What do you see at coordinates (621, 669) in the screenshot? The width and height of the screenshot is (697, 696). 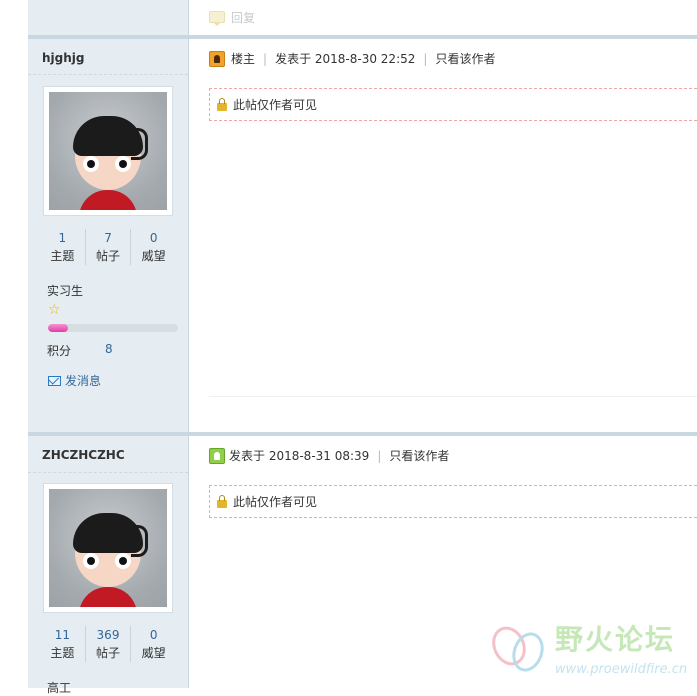 I see `watermark-url: www.proewildfire.cn` at bounding box center [621, 669].